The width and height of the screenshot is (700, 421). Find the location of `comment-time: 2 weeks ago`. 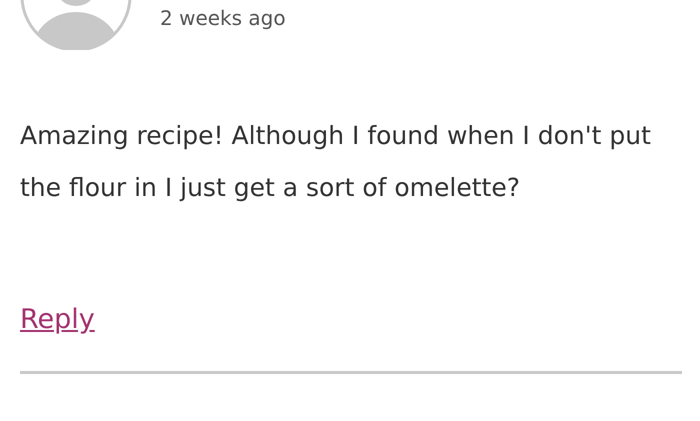

comment-time: 2 weeks ago is located at coordinates (223, 18).